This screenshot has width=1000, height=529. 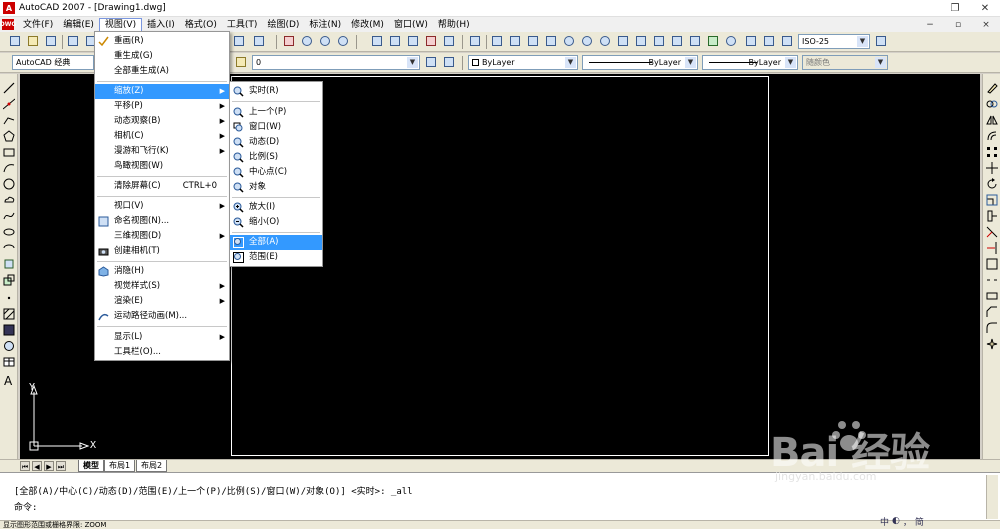 I want to click on move-icon, so click(x=992, y=168).